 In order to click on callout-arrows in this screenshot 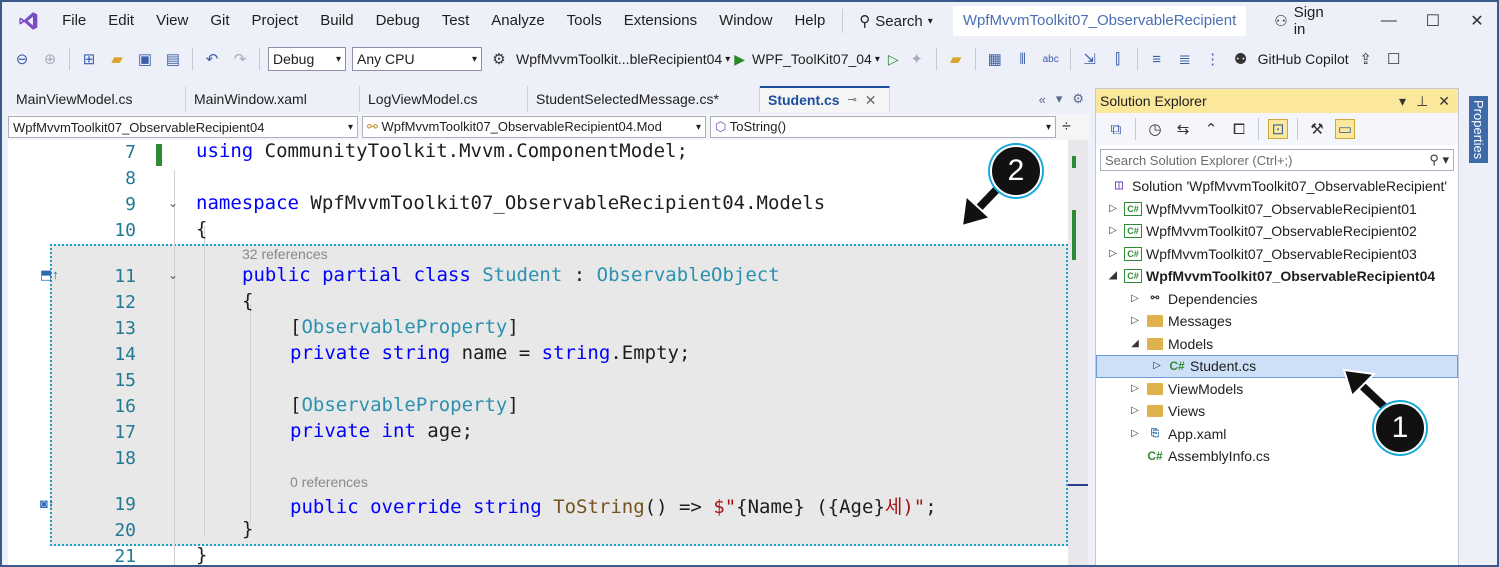, I will do `click(1178, 300)`.